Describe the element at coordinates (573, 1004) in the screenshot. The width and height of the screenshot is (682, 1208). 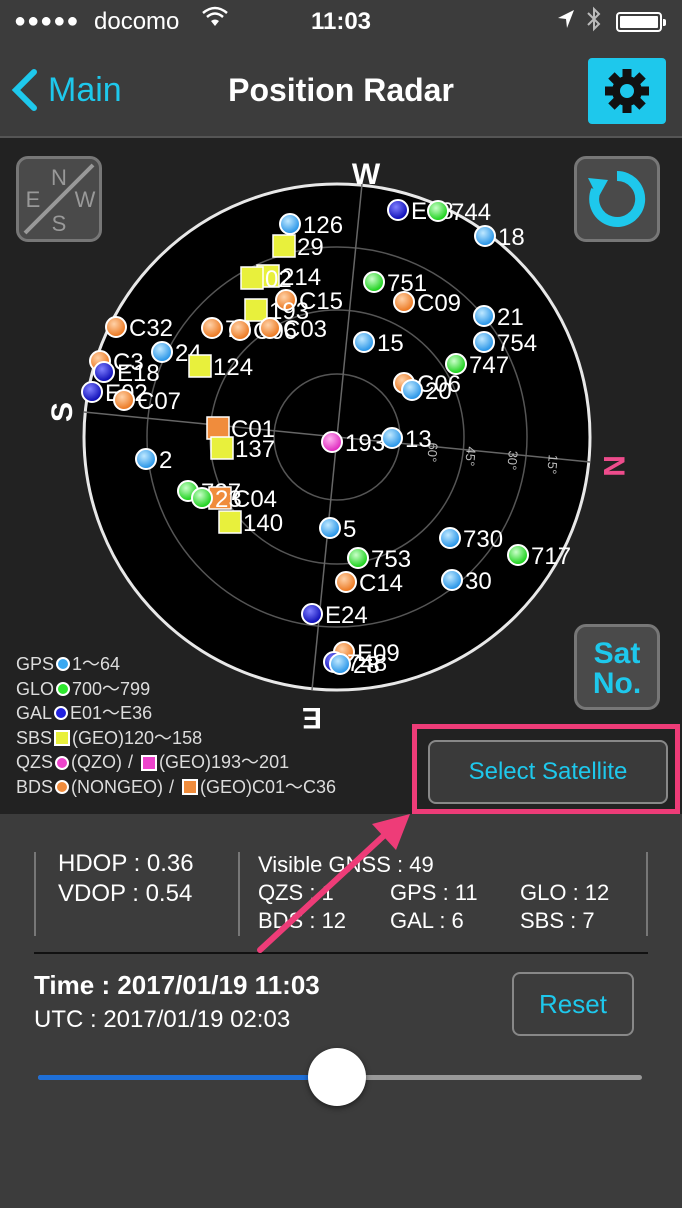
I see `reset-button: Reset` at that location.